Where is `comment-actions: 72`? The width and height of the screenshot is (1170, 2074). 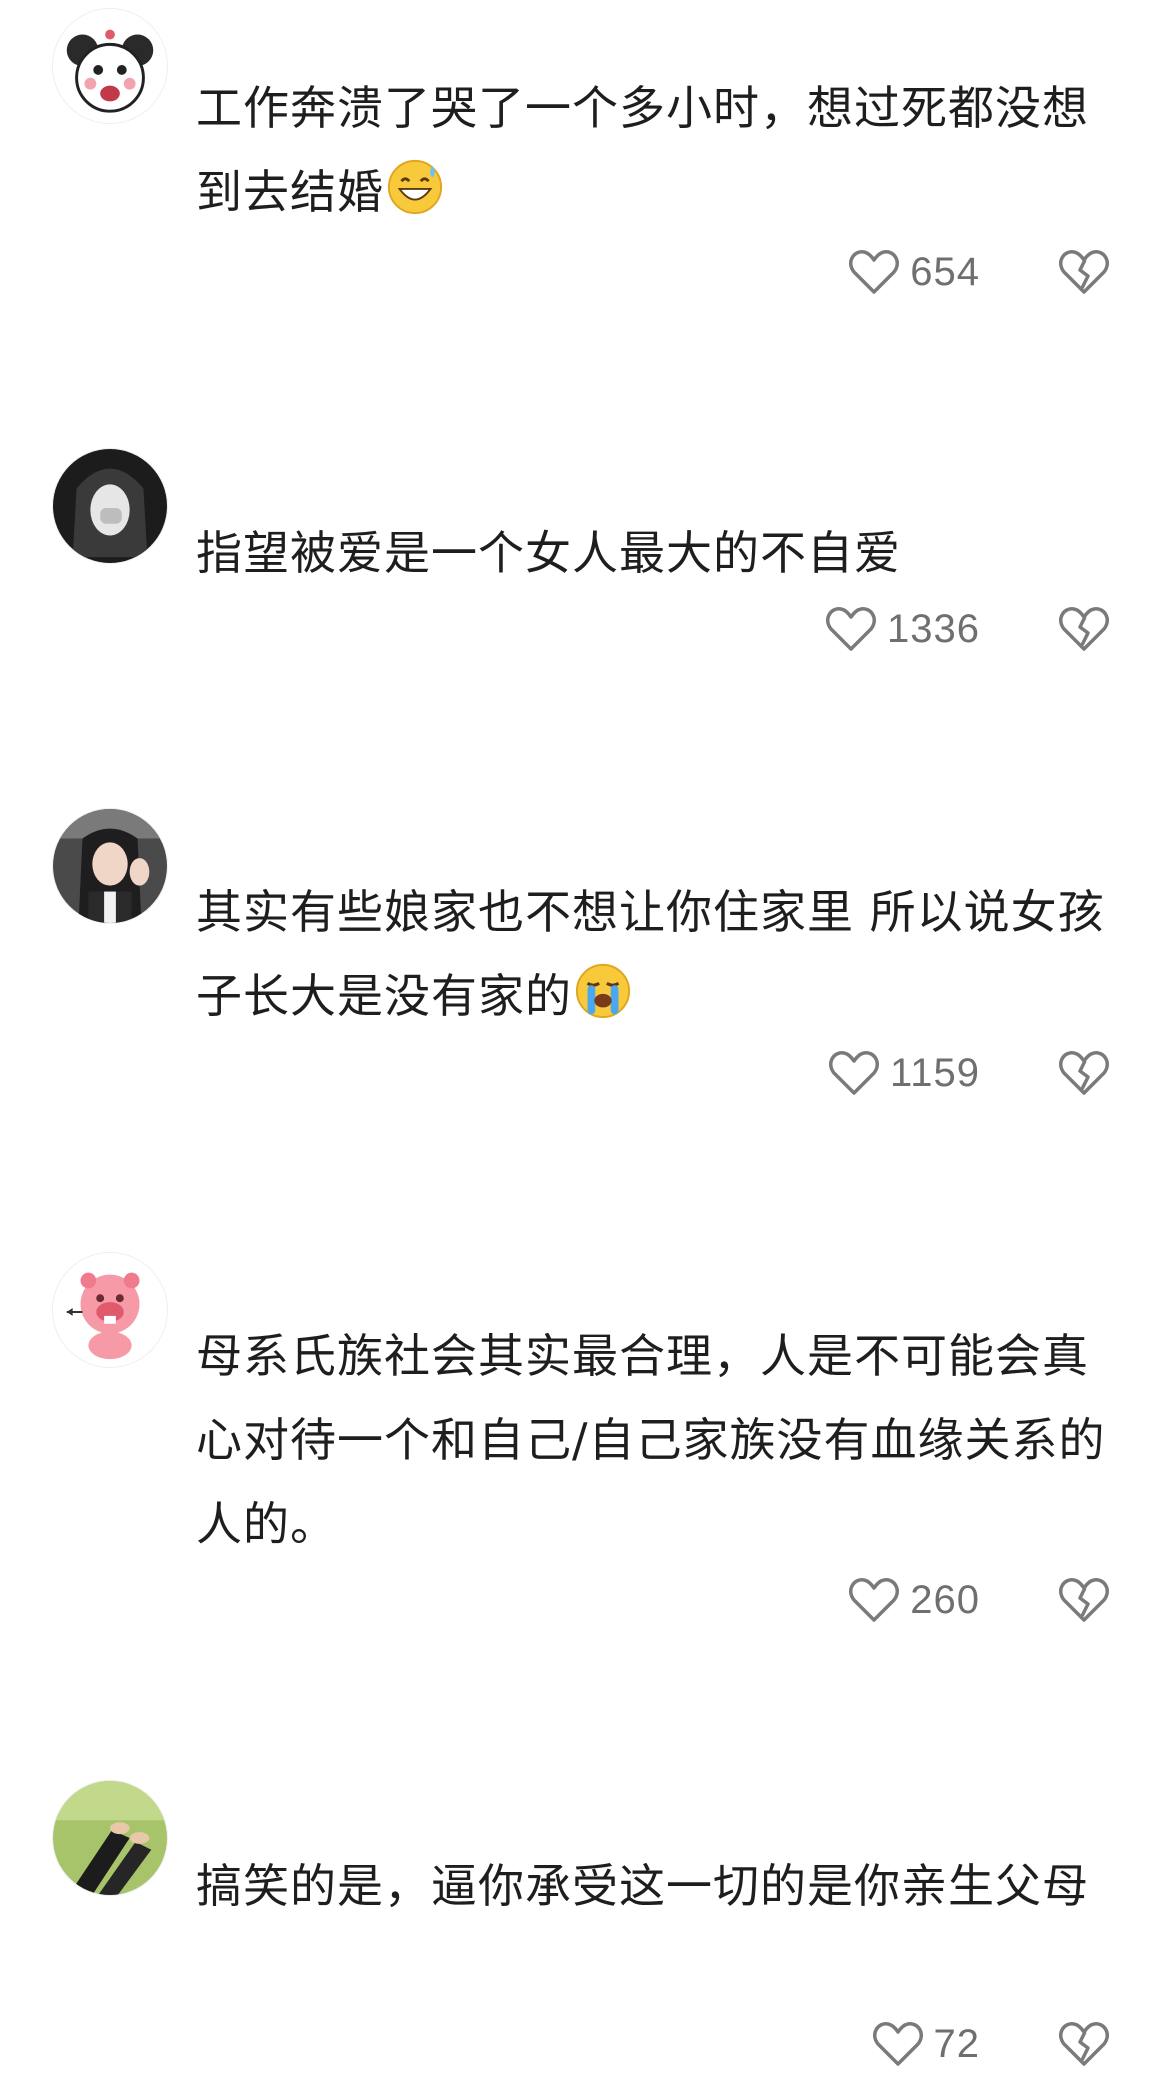
comment-actions: 72 is located at coordinates (585, 2044).